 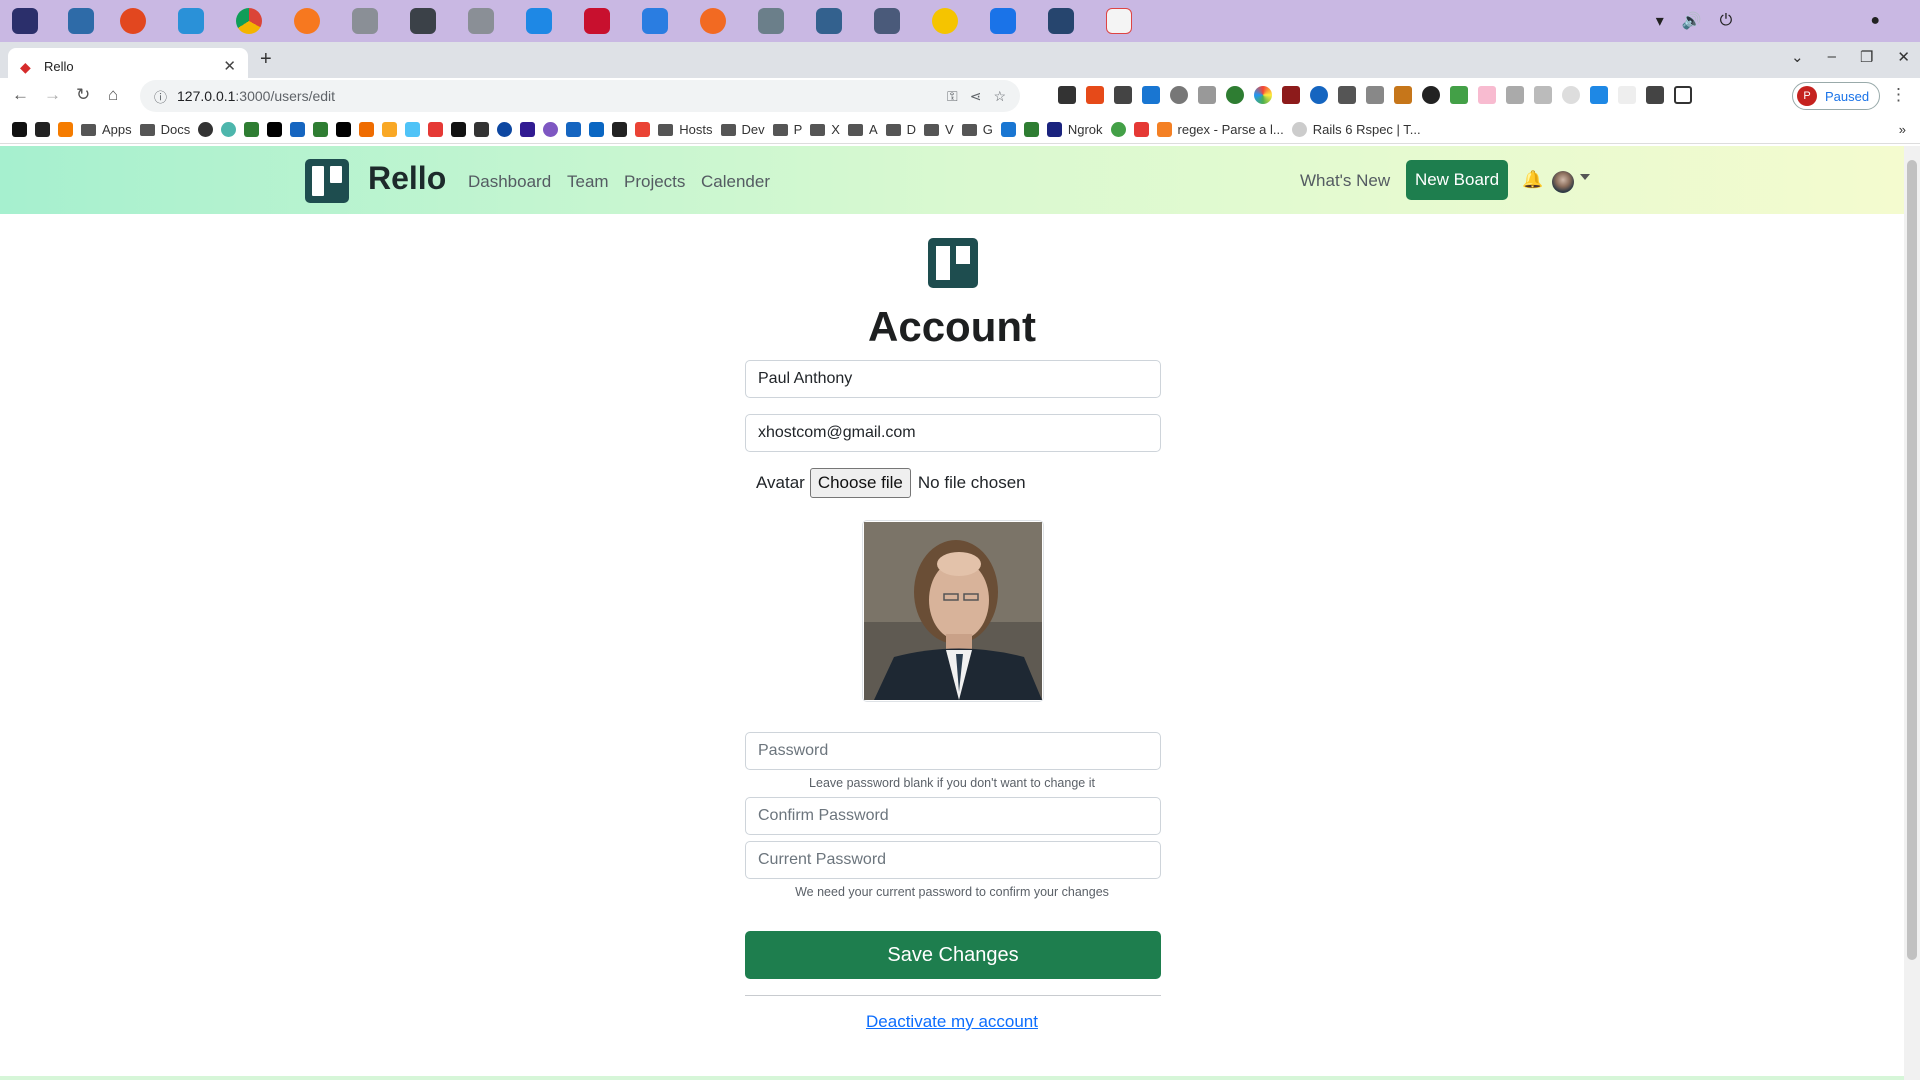 I want to click on nav-team: Team, so click(x=588, y=182).